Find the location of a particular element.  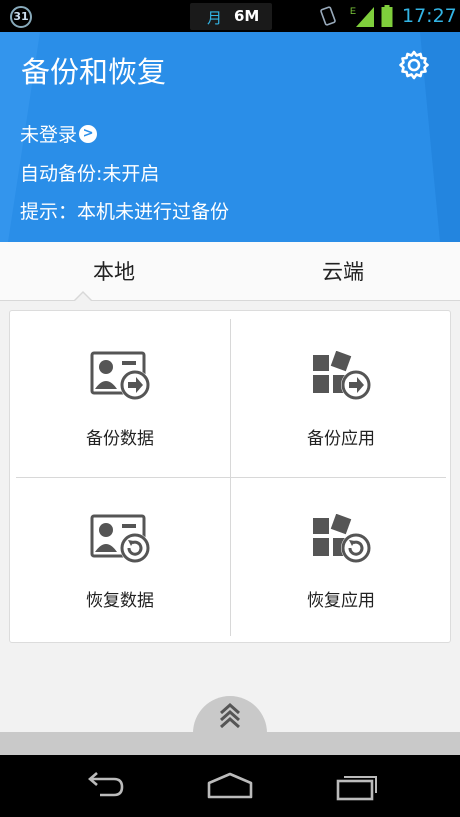

recent-apps-icon is located at coordinates (358, 786).